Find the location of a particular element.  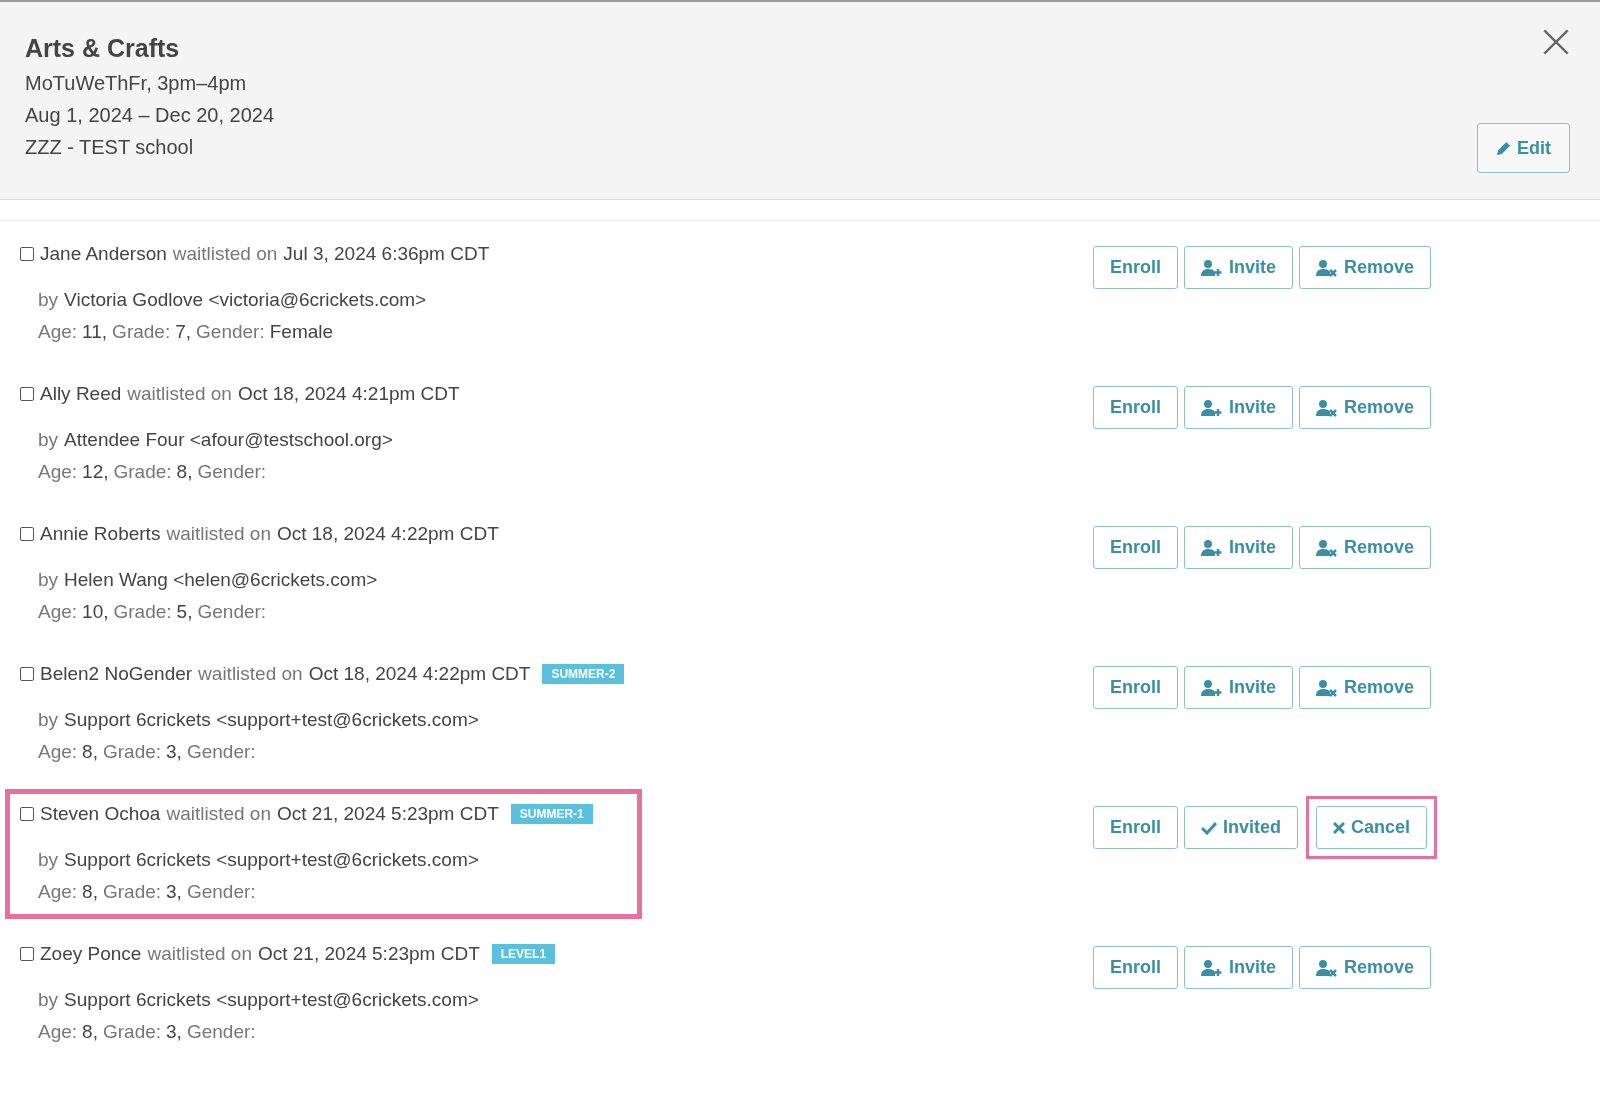

parent-contact: Helen Wang <helen@6crickets.com> is located at coordinates (221, 580).